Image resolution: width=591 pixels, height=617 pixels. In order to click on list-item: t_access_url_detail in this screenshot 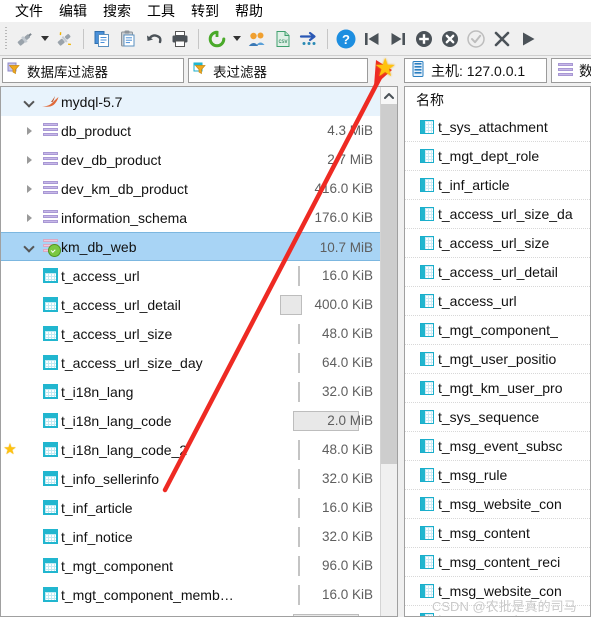, I will do `click(497, 272)`.